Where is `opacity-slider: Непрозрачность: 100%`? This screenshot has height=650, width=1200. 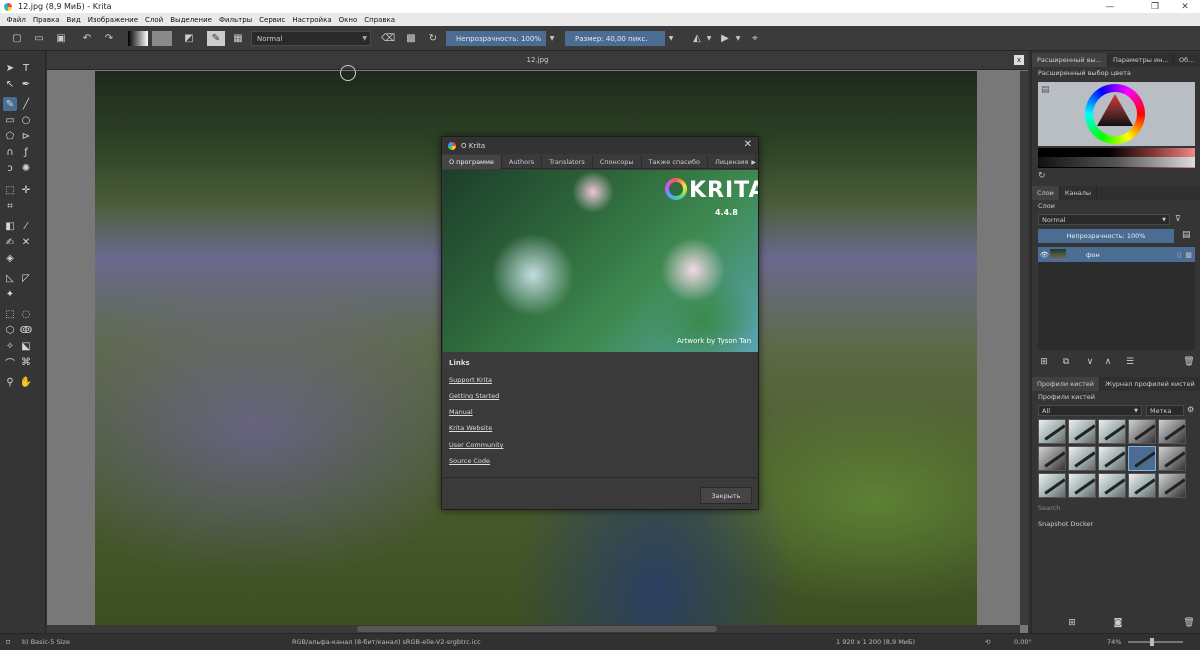 opacity-slider: Непрозрачность: 100% is located at coordinates (496, 38).